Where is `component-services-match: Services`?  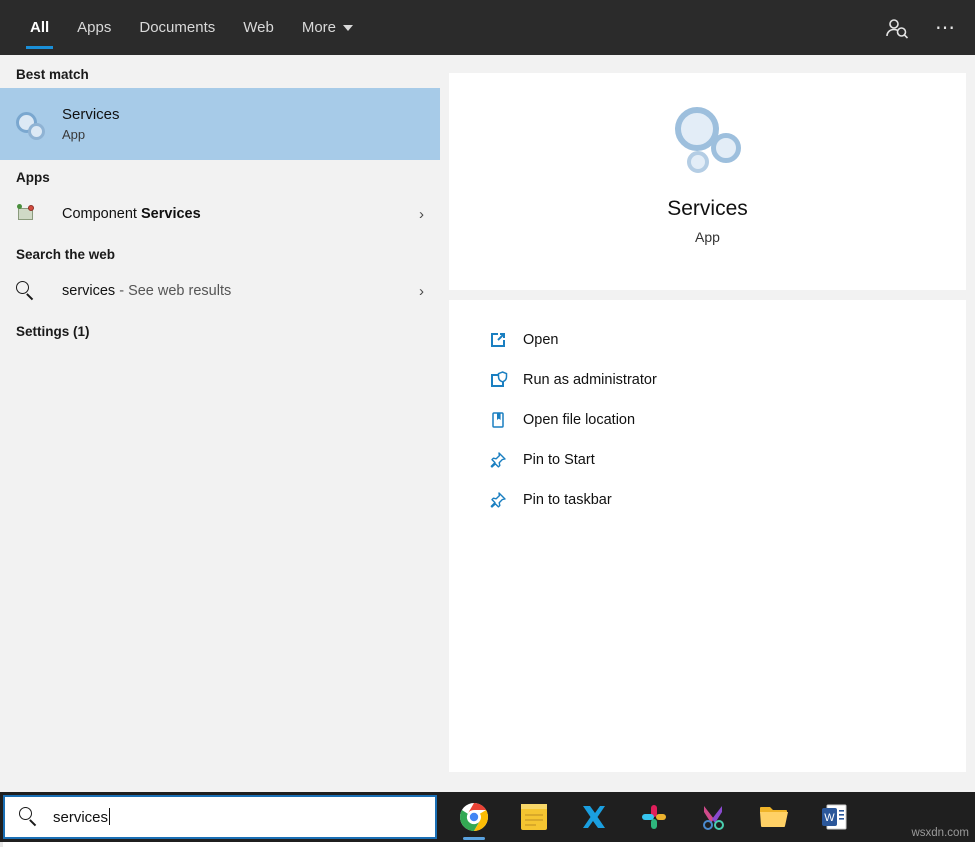
component-services-match: Services is located at coordinates (171, 214).